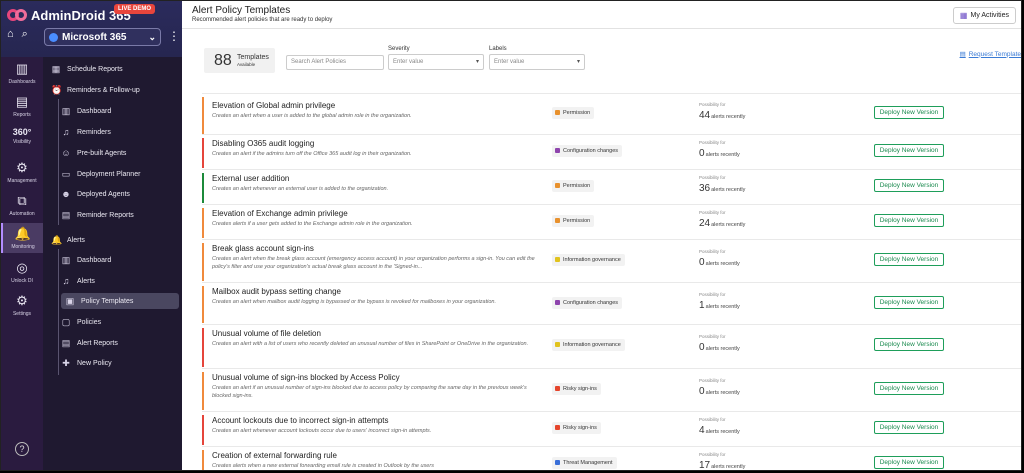 The width and height of the screenshot is (1024, 473). I want to click on nav-reminders: ♫ Reminders, so click(86, 132).